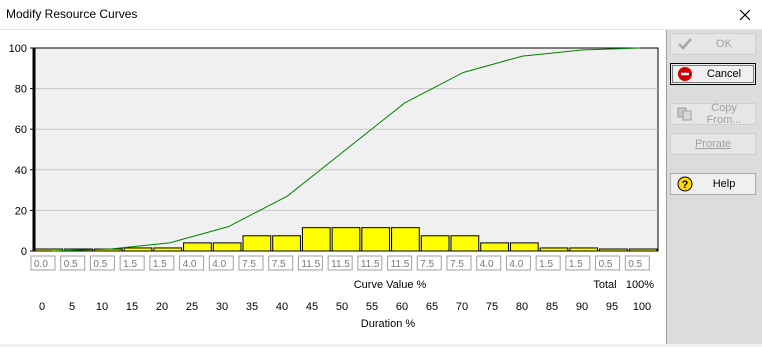  I want to click on cancel-label: Cancel, so click(724, 74).